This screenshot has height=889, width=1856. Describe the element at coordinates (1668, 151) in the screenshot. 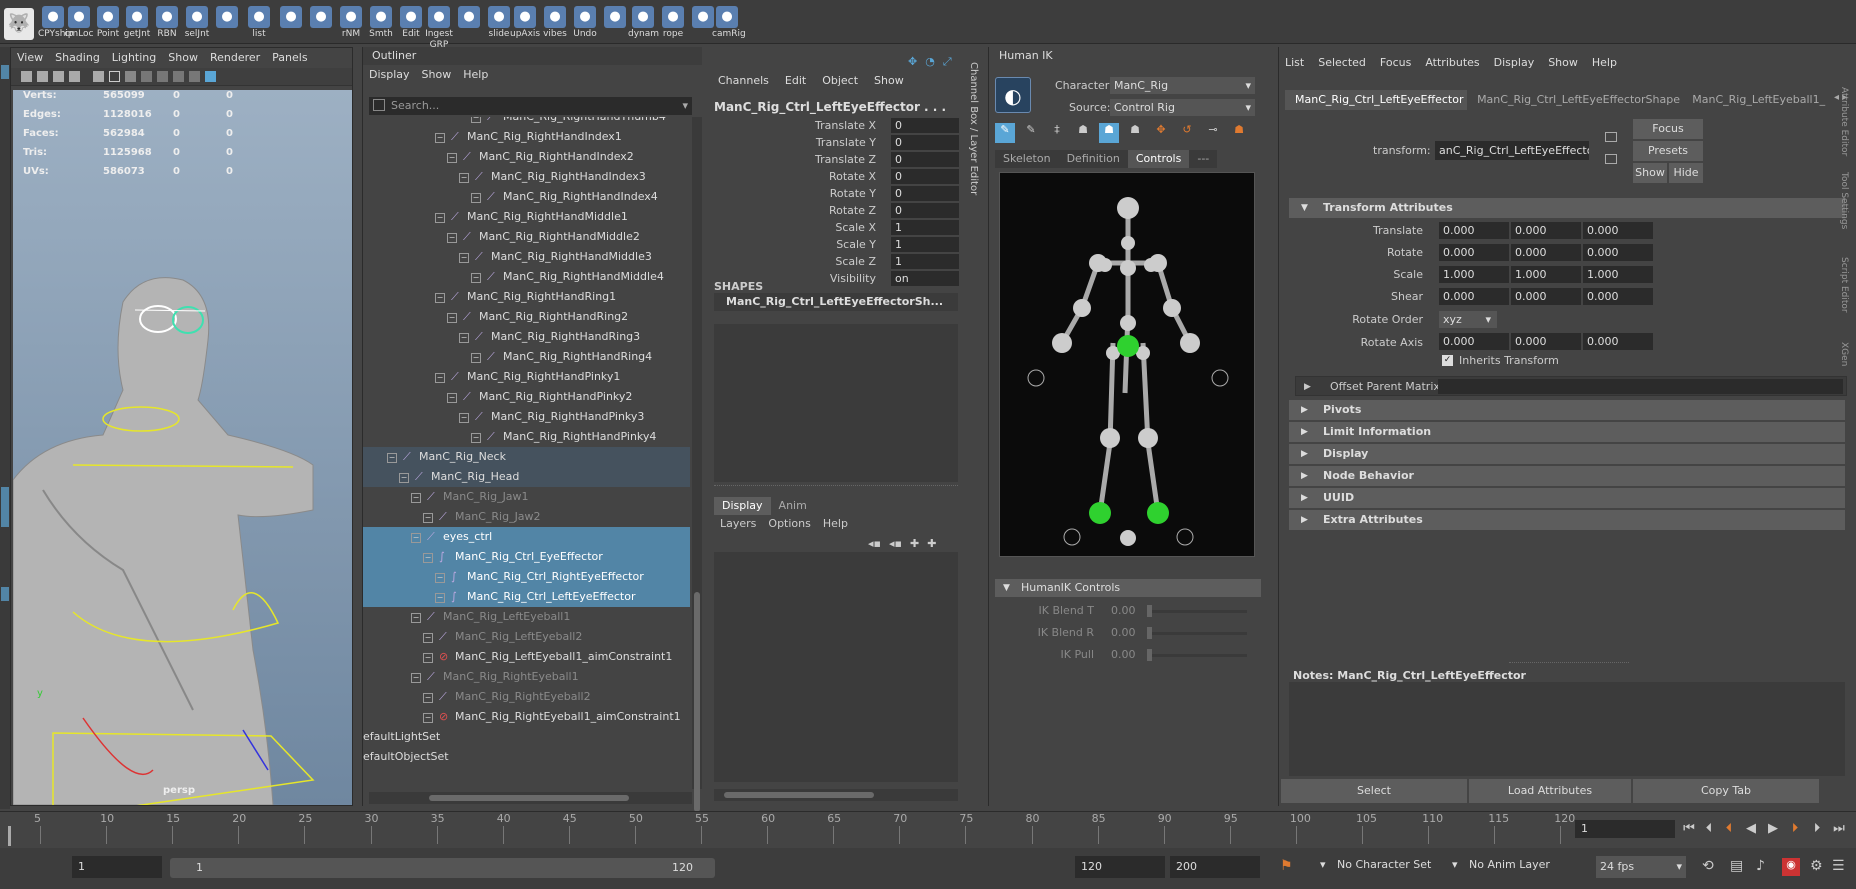

I see `presets-button: Presets` at that location.